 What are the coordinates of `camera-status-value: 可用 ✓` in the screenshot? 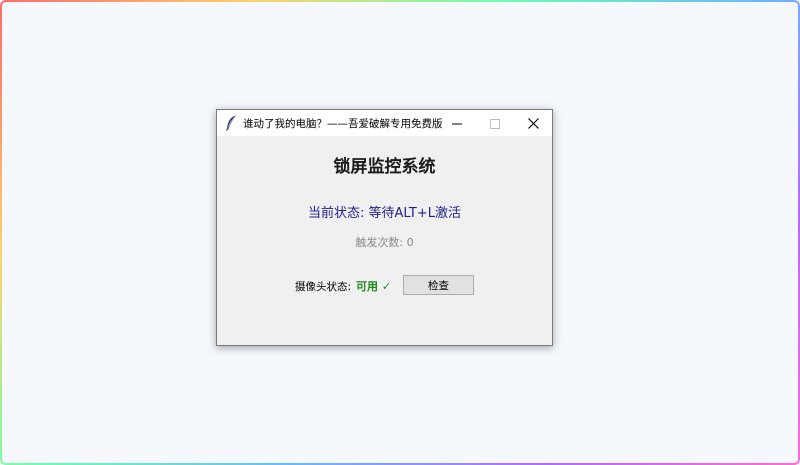 It's located at (374, 286).